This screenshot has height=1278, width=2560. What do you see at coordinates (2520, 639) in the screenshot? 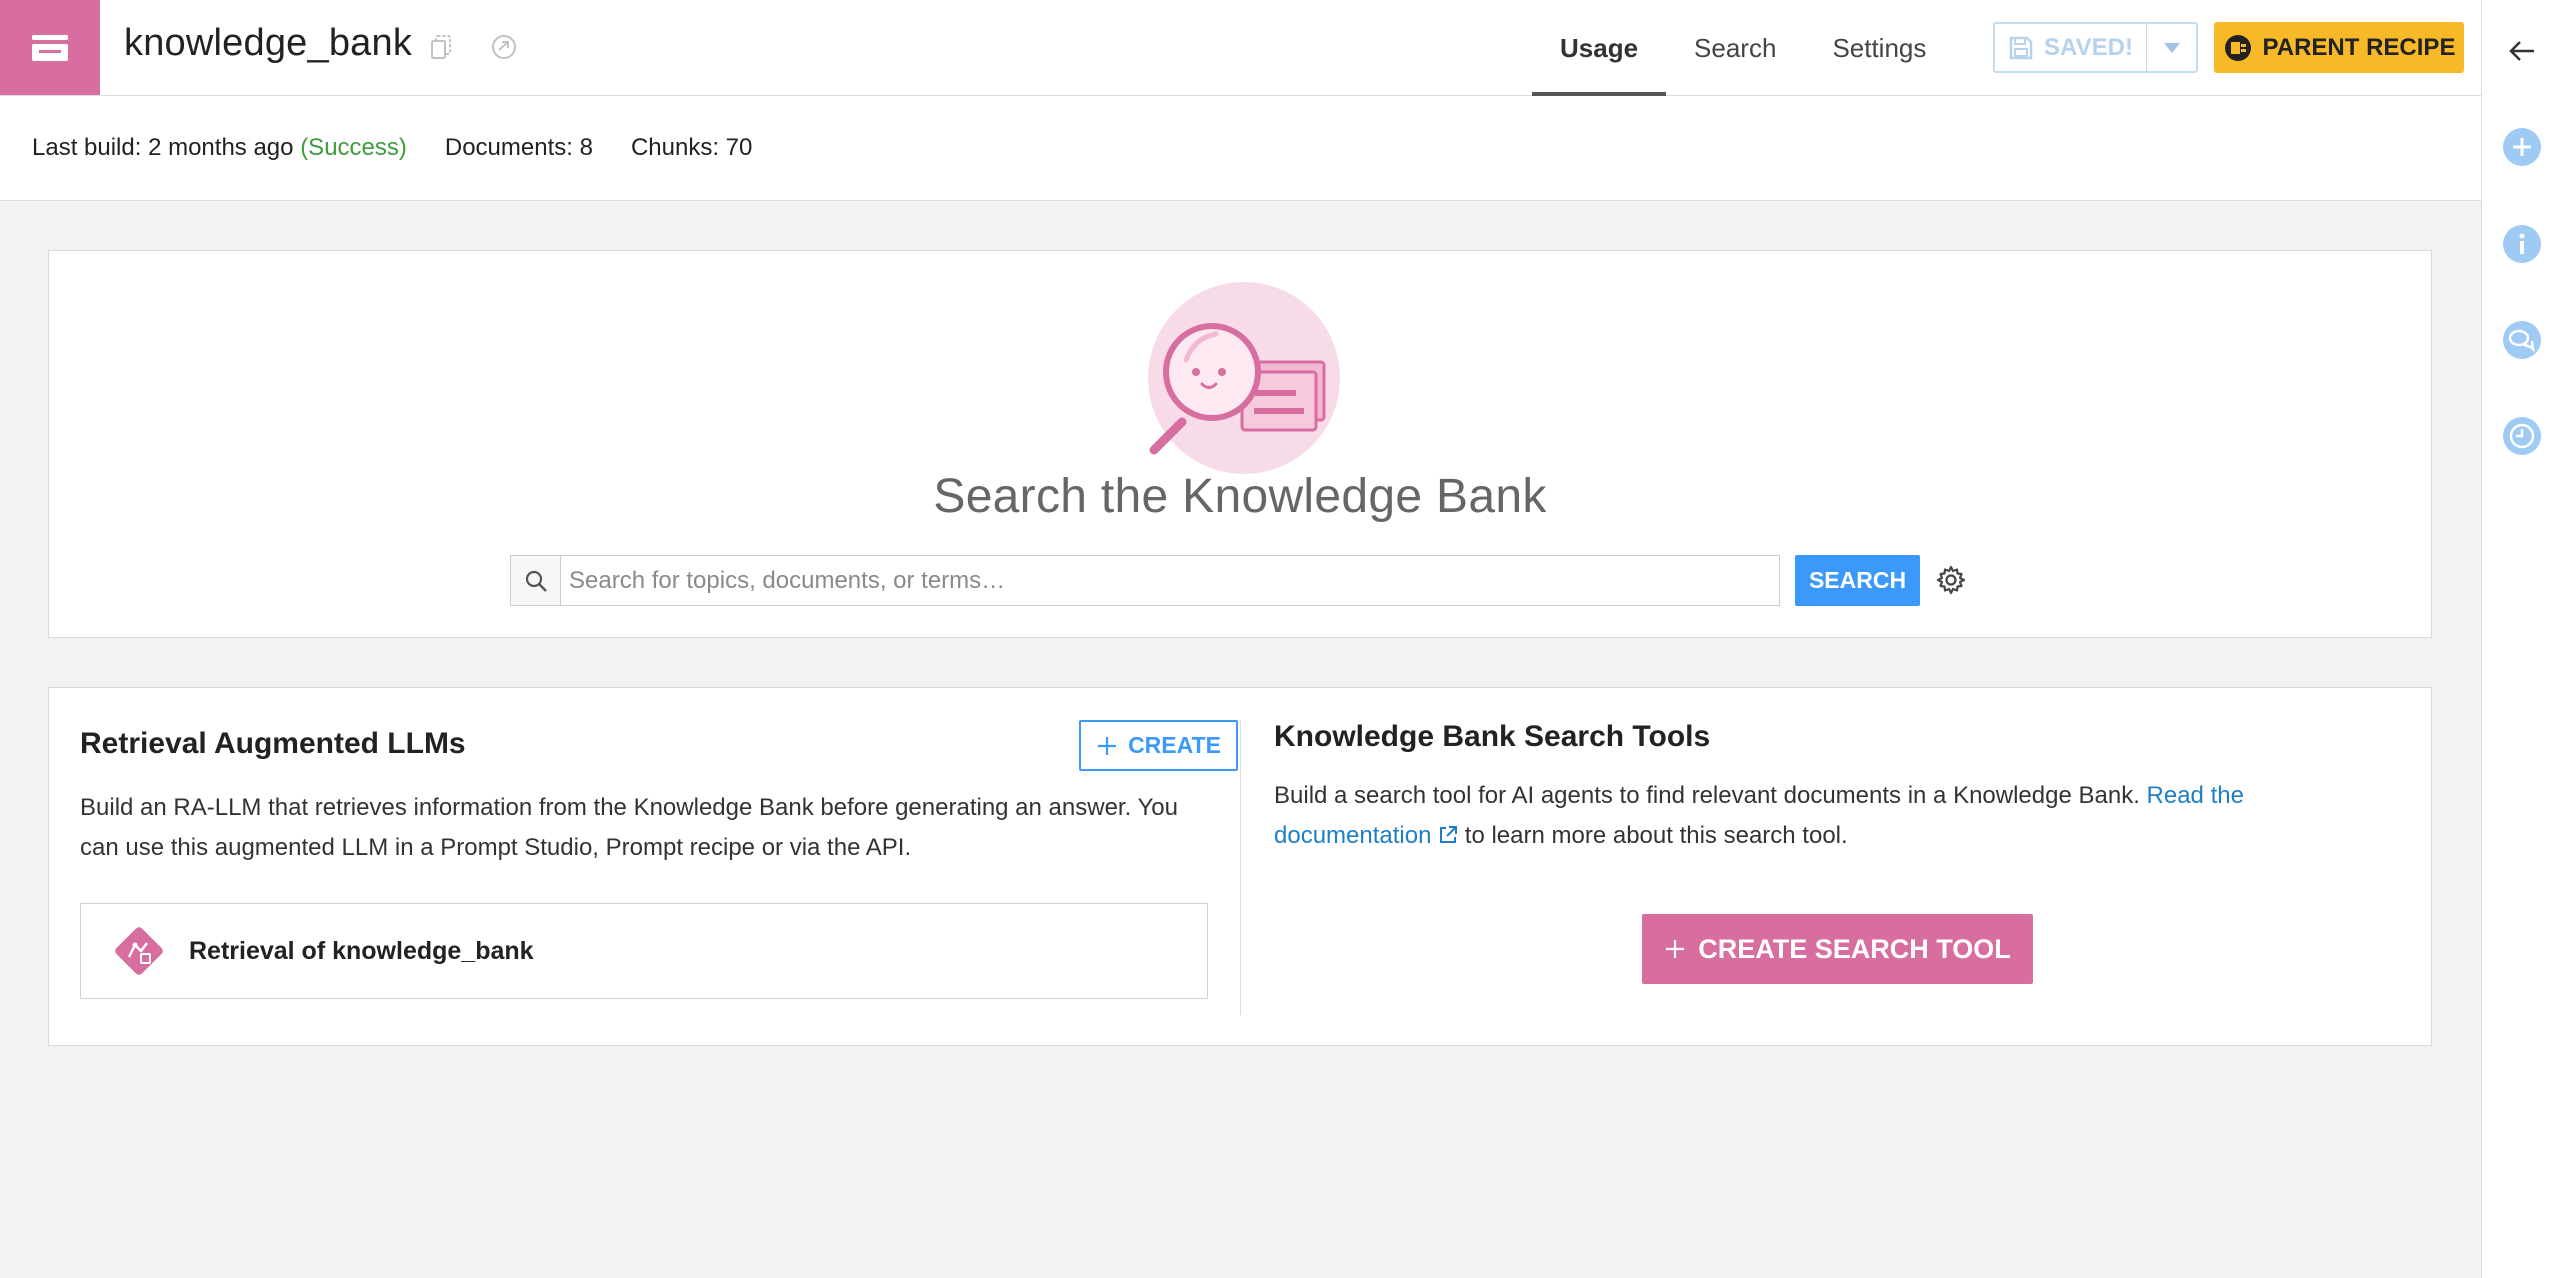
I see `right-rail` at bounding box center [2520, 639].